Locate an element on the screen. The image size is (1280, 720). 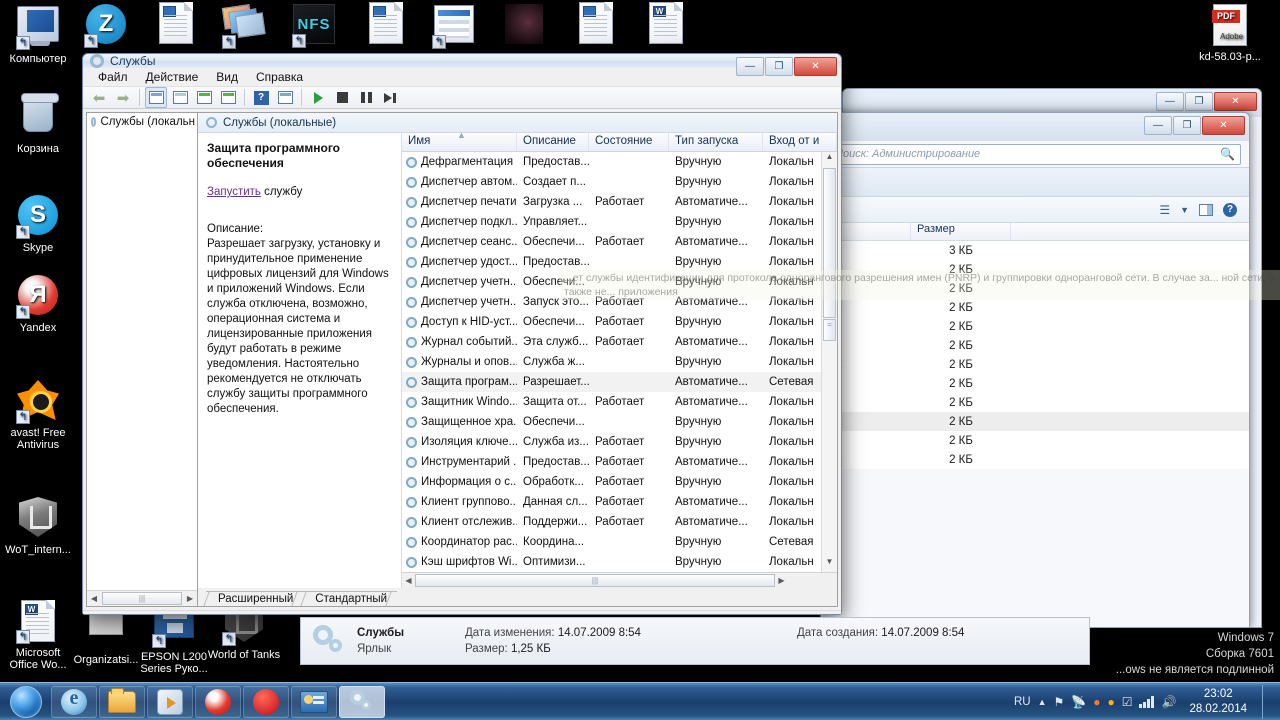
console-icon is located at coordinates (285, 97).